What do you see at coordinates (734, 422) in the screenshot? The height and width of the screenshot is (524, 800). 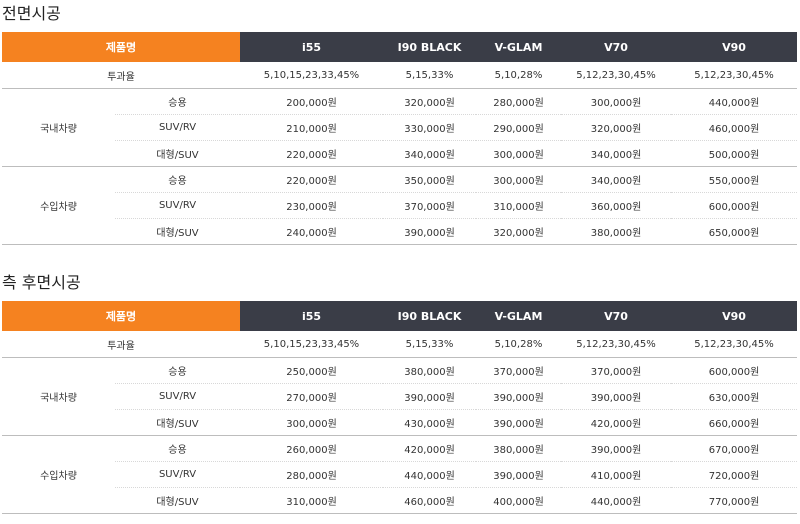 I see `price-cell: 660,000원` at bounding box center [734, 422].